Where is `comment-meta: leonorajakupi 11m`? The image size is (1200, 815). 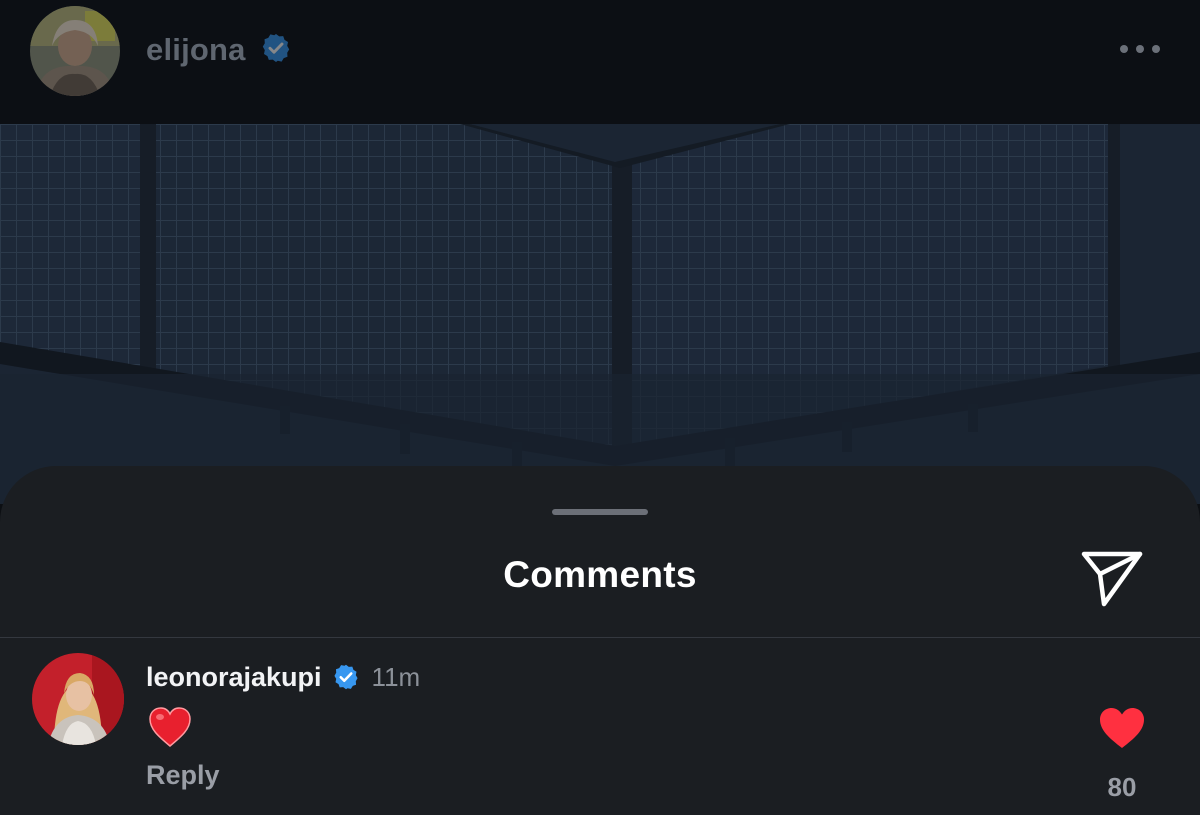 comment-meta: leonorajakupi 11m is located at coordinates (283, 677).